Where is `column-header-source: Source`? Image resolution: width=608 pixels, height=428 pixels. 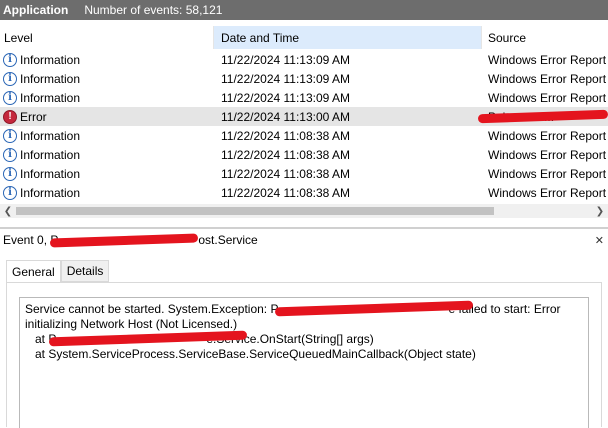 column-header-source: Source is located at coordinates (545, 37).